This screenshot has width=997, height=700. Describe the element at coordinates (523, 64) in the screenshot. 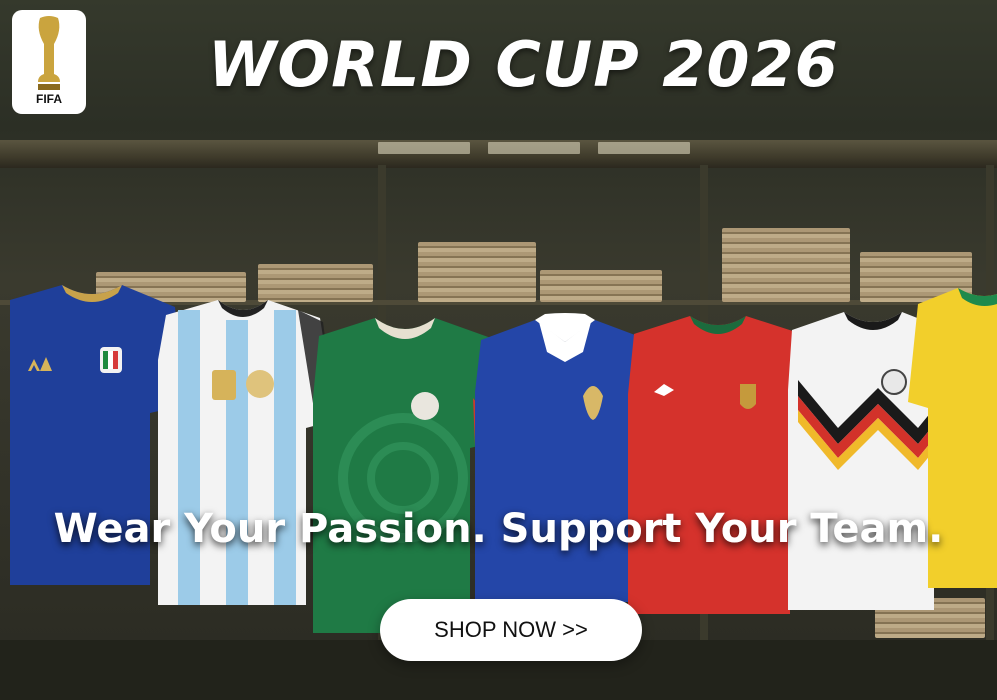

I see `page-title: WORLD CUP 2026` at that location.